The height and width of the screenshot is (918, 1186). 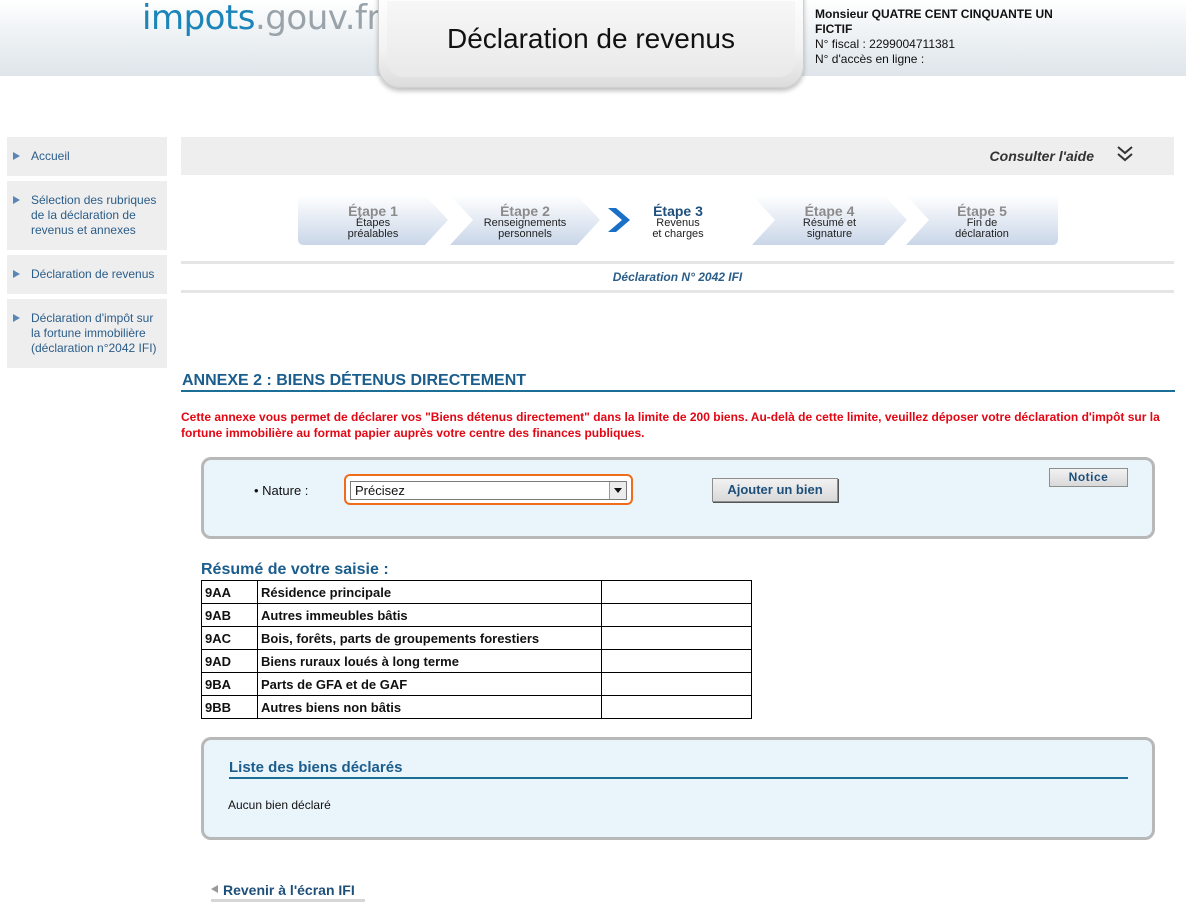 I want to click on sidebar-item-declaration-revenus: Déclaration de revenus, so click(x=87, y=274).